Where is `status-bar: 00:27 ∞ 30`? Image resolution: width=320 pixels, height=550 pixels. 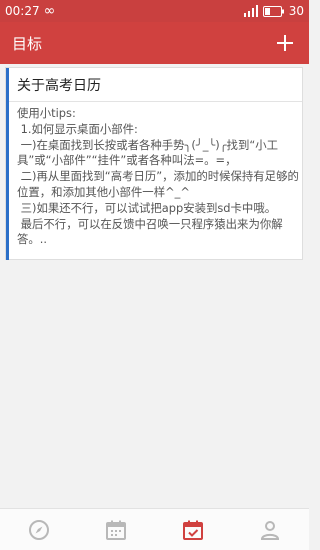
status-bar: 00:27 ∞ 30 is located at coordinates (154, 11).